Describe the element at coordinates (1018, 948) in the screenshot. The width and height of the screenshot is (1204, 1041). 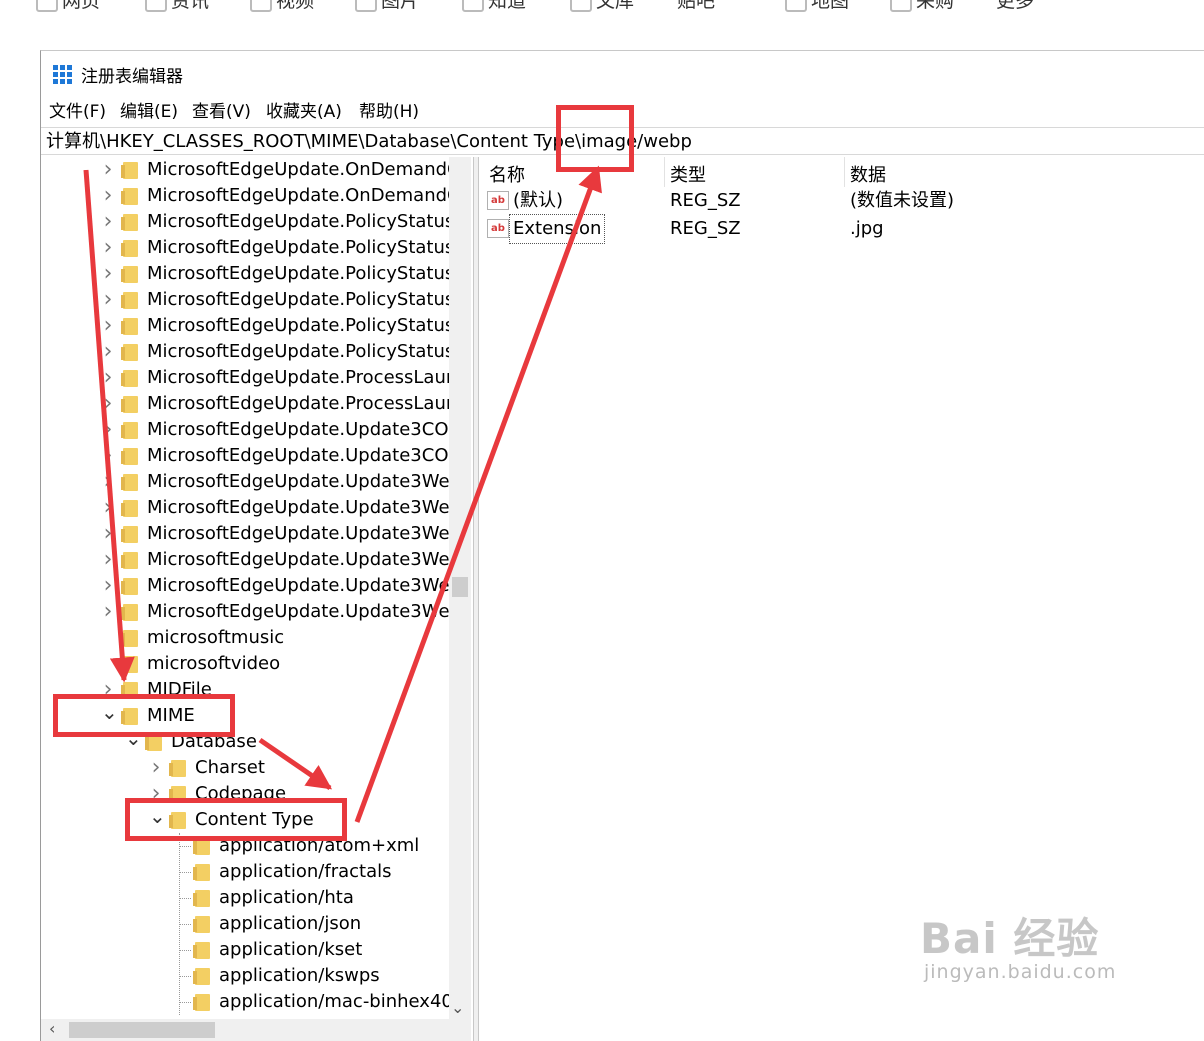
I see `baidu-jingyan-watermark: Bai 经验 jingyan.baidu.com` at that location.